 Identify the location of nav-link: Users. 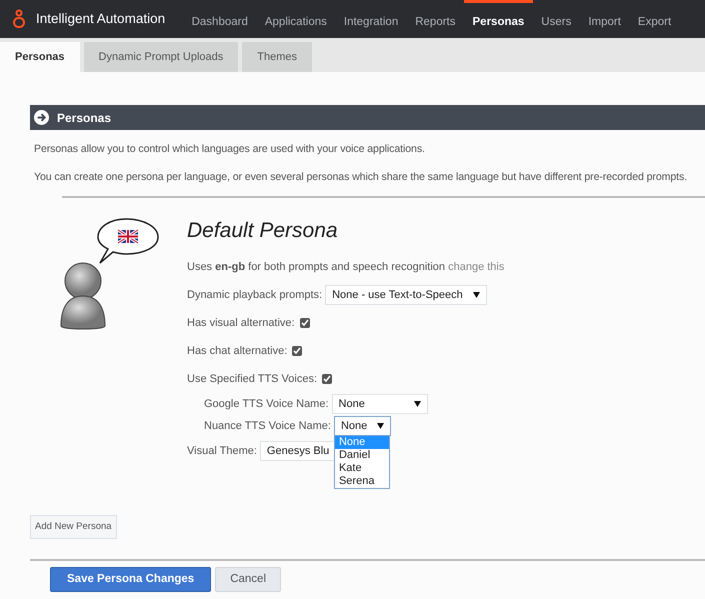
(556, 19).